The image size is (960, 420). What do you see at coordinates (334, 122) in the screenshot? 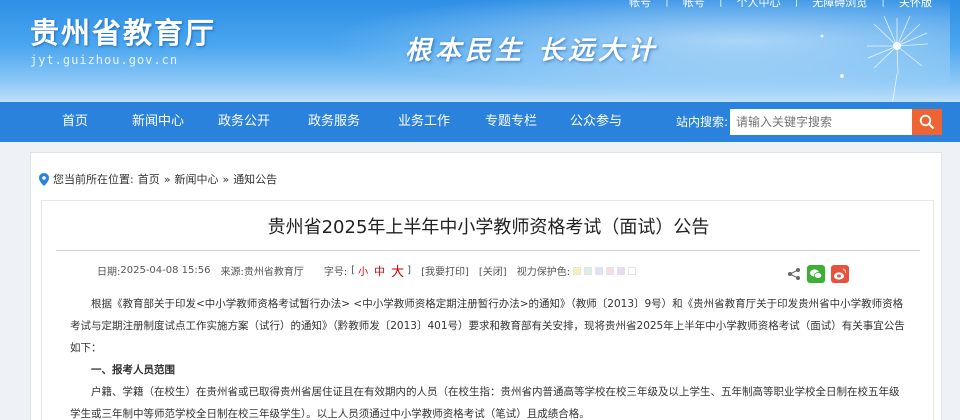
I see `nav-item-gov-services: 政务服务` at bounding box center [334, 122].